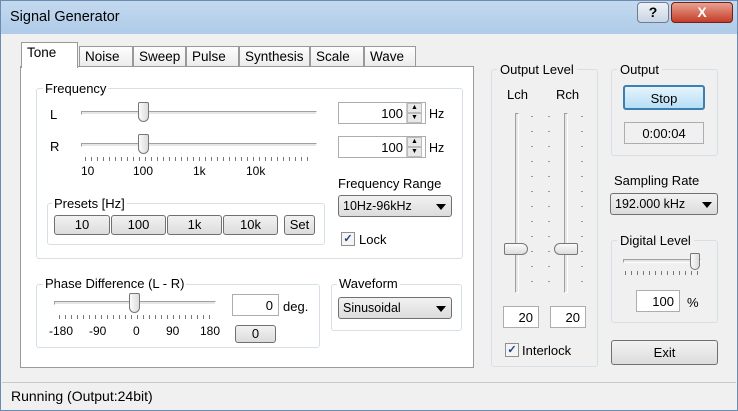  I want to click on lch-value-input: 20, so click(521, 317).